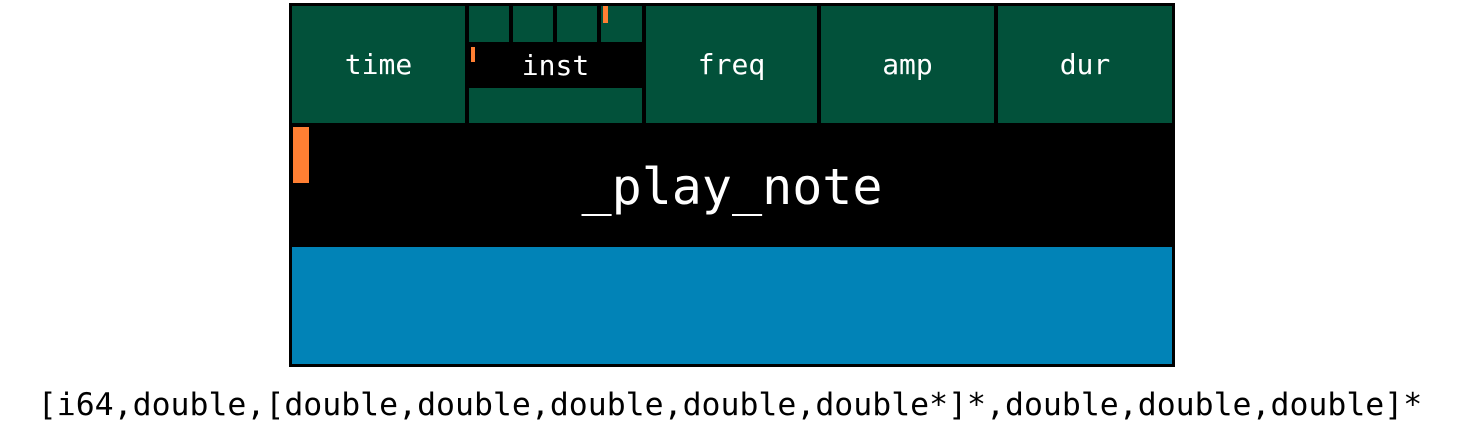 The width and height of the screenshot is (1460, 444). Describe the element at coordinates (301, 155) in the screenshot. I see `function-marker` at that location.